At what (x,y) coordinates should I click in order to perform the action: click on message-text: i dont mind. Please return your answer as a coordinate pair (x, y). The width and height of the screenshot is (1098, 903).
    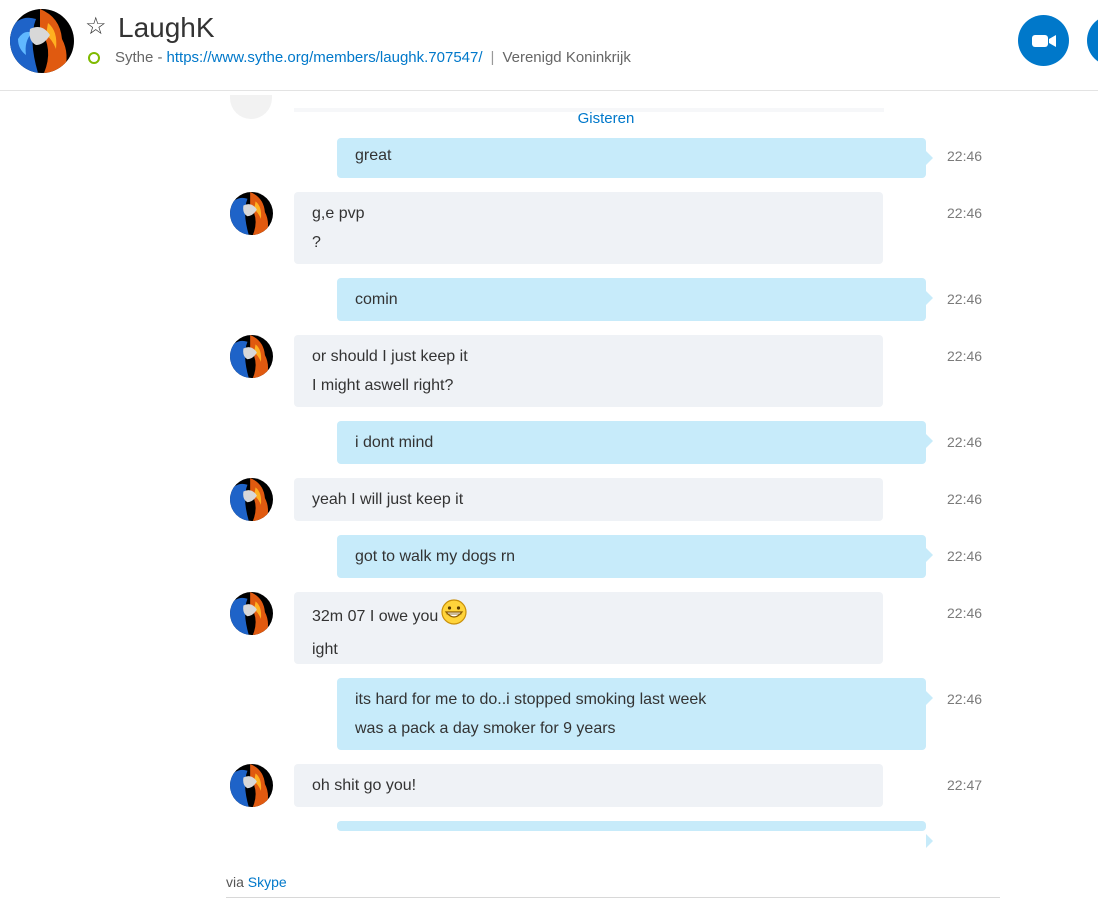
    Looking at the image, I should click on (394, 442).